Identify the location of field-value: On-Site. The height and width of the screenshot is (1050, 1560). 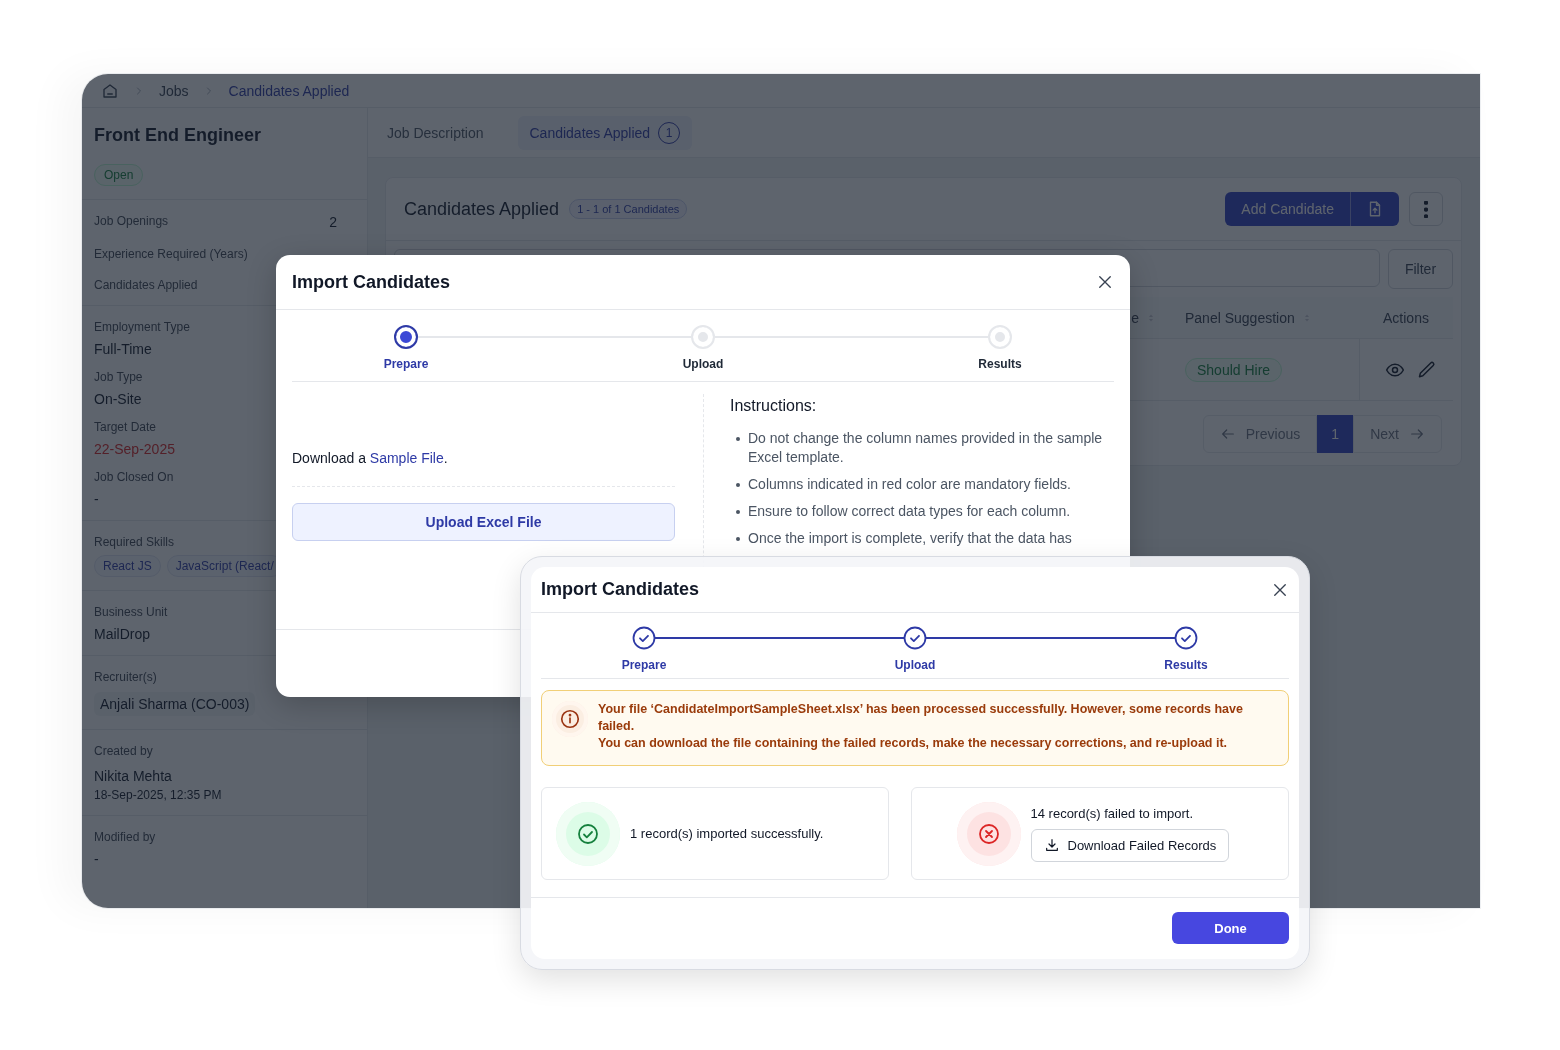
(118, 399).